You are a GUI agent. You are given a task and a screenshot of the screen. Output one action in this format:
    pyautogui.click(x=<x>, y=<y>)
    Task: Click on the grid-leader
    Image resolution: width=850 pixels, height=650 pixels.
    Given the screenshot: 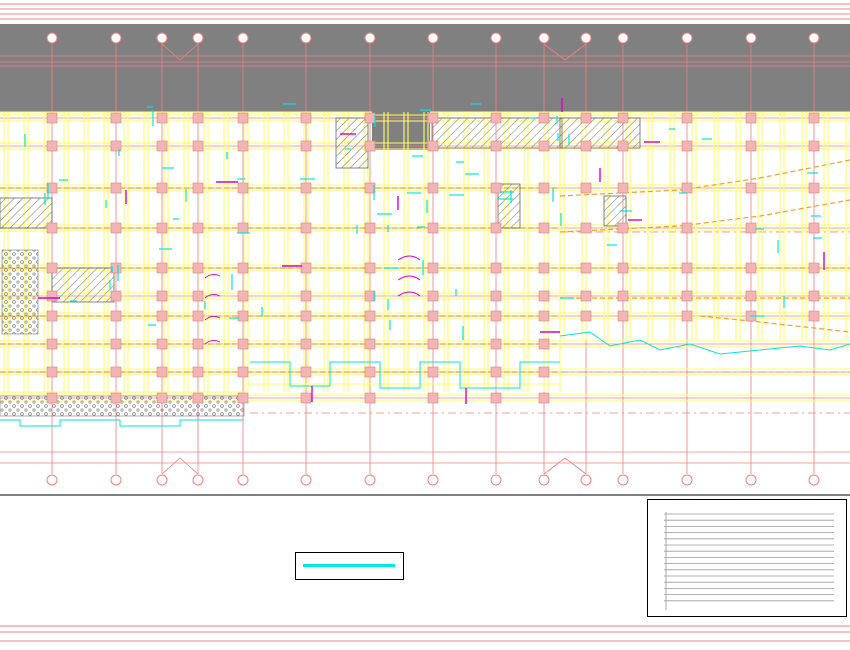 What is the action you would take?
    pyautogui.click(x=575, y=466)
    